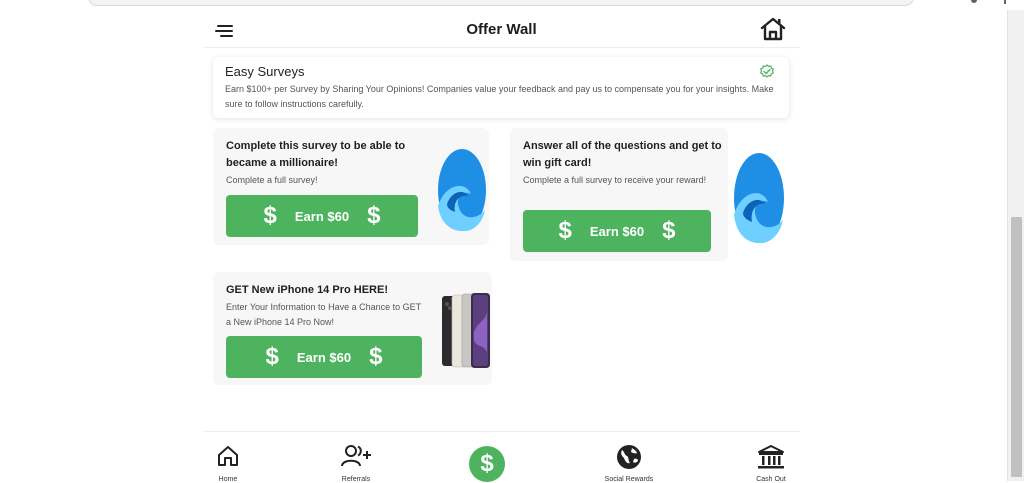 The width and height of the screenshot is (1024, 483). I want to click on profile-icon, so click(974, 1).